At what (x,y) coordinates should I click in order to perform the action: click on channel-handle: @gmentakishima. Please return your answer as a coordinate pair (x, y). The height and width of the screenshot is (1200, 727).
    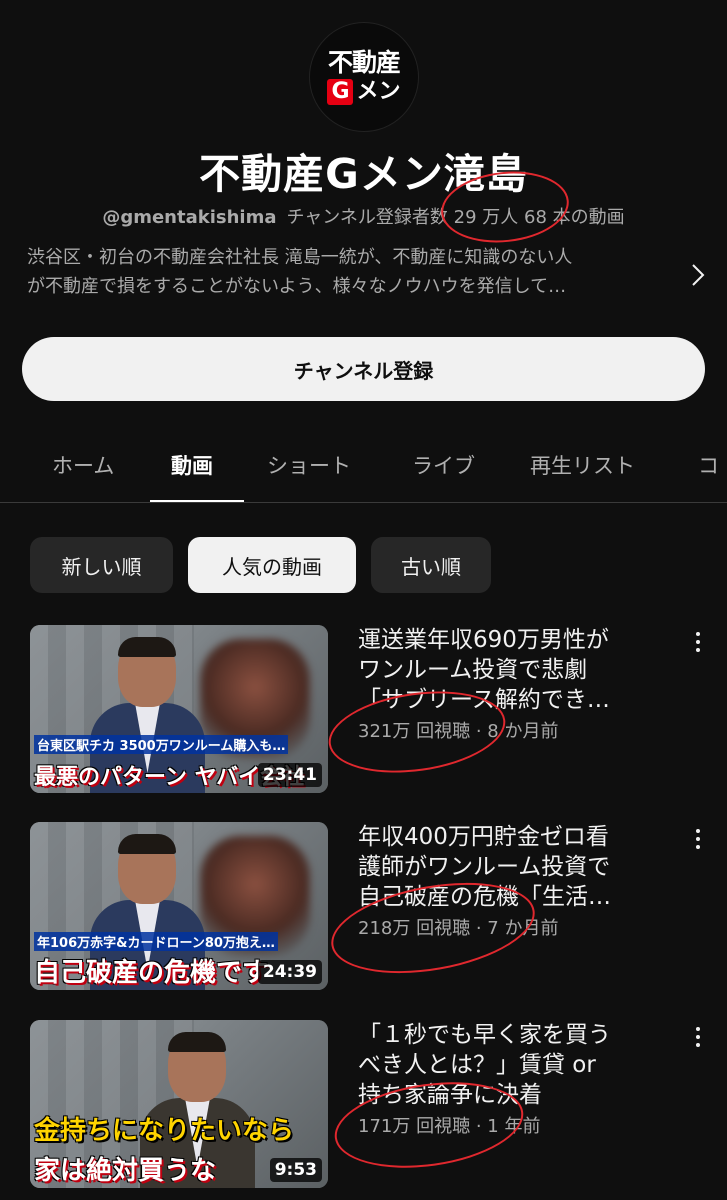
    Looking at the image, I should click on (189, 217).